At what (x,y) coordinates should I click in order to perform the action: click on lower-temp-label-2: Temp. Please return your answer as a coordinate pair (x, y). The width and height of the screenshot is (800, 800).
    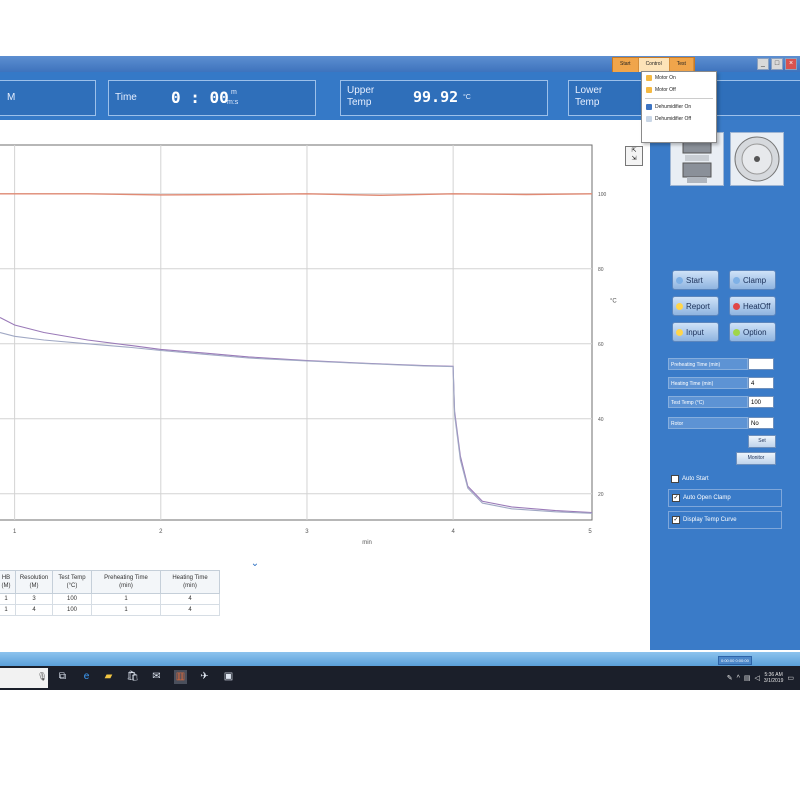
    Looking at the image, I should click on (587, 102).